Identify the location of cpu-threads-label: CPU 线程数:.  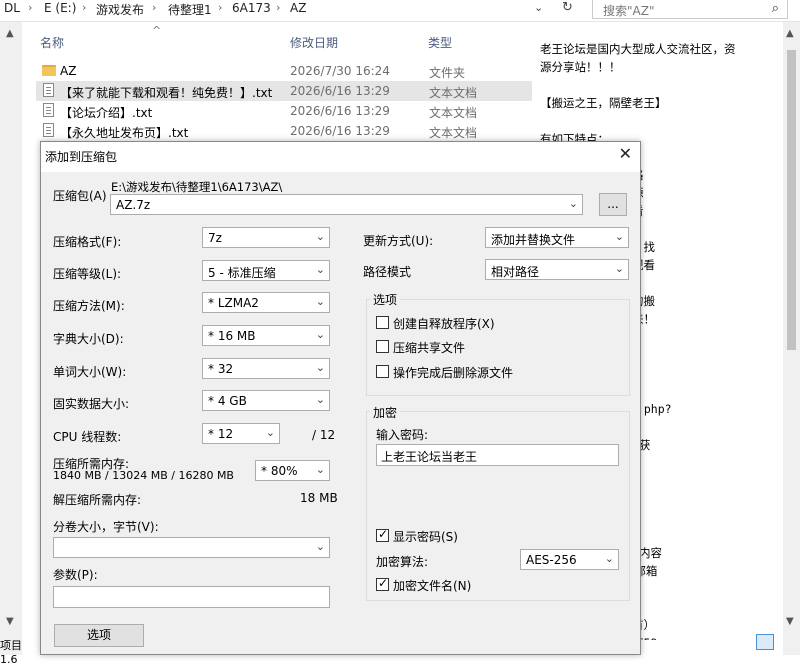
(87, 437).